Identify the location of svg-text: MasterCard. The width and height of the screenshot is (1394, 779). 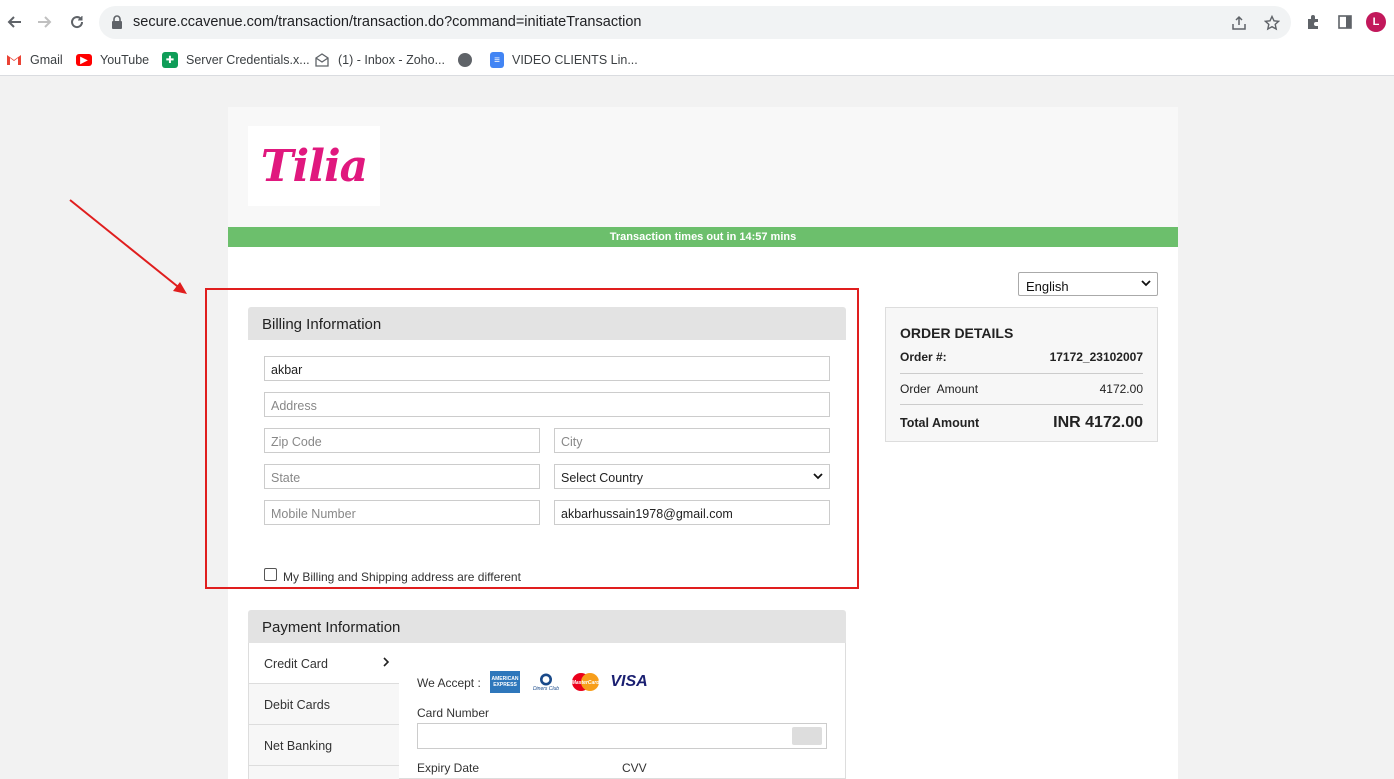
(586, 683).